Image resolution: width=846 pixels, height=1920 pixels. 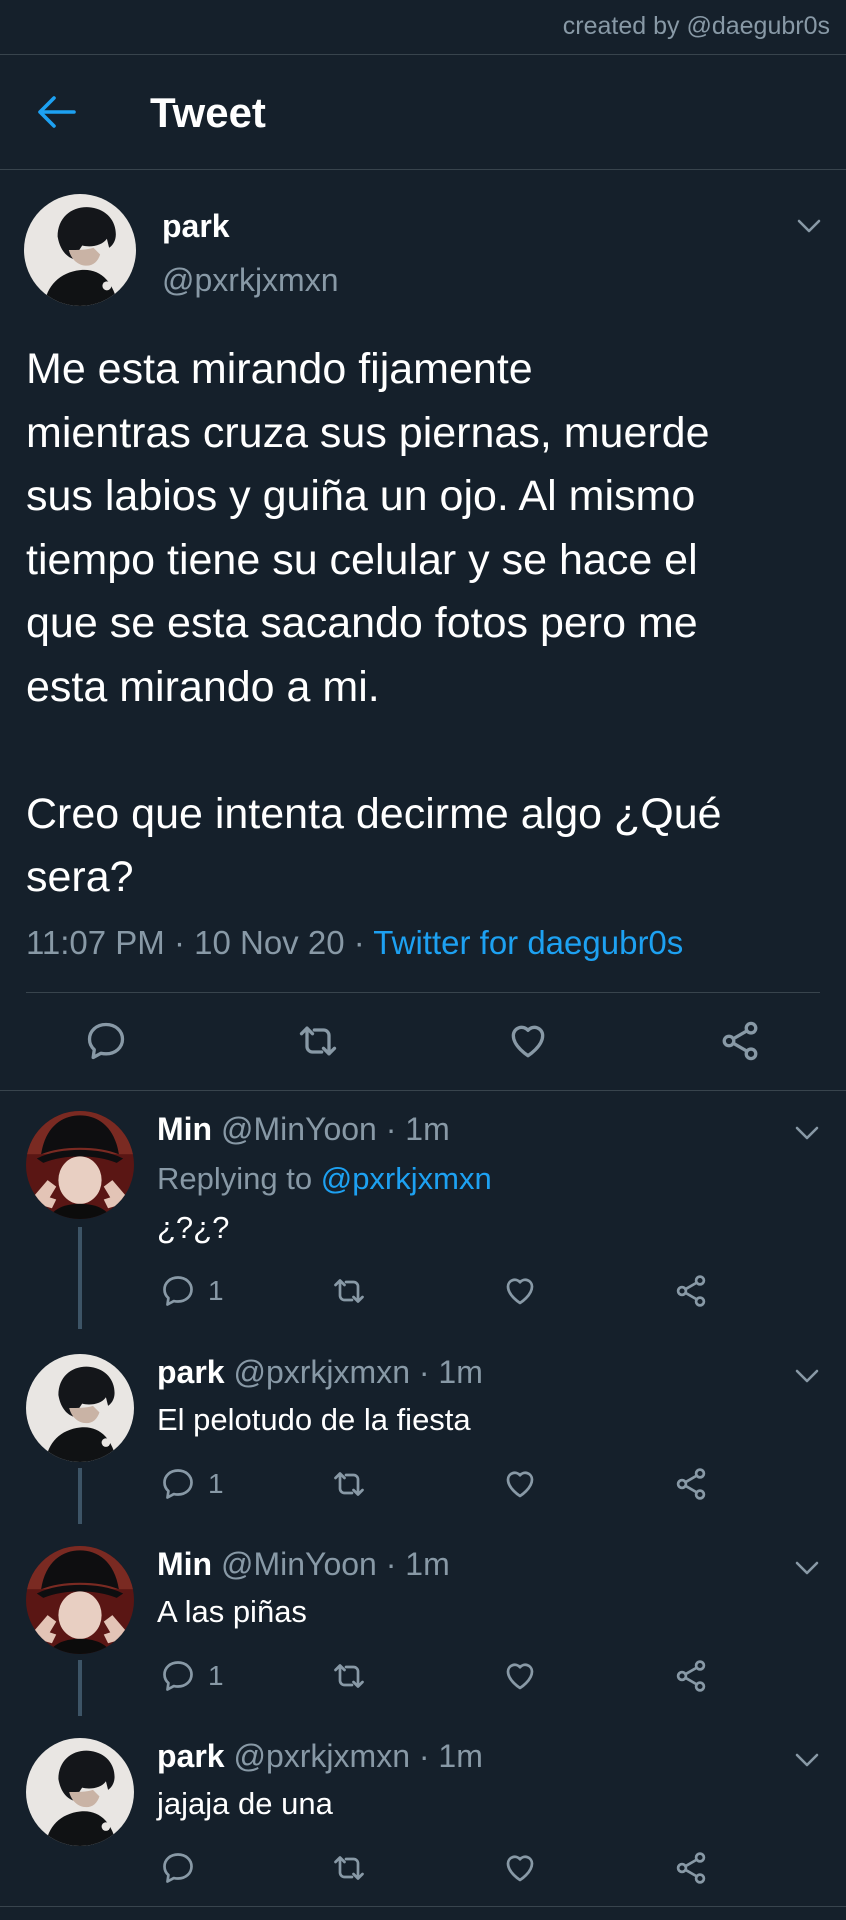 I want to click on reply-tweet: park @pxrkjxmxn · 1m jajaja de una, so click(x=423, y=1811).